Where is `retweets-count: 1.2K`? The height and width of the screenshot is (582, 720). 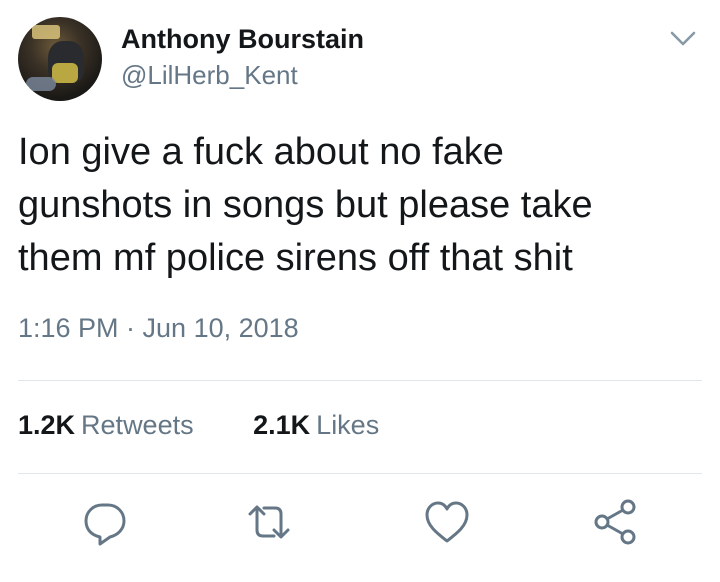 retweets-count: 1.2K is located at coordinates (47, 425).